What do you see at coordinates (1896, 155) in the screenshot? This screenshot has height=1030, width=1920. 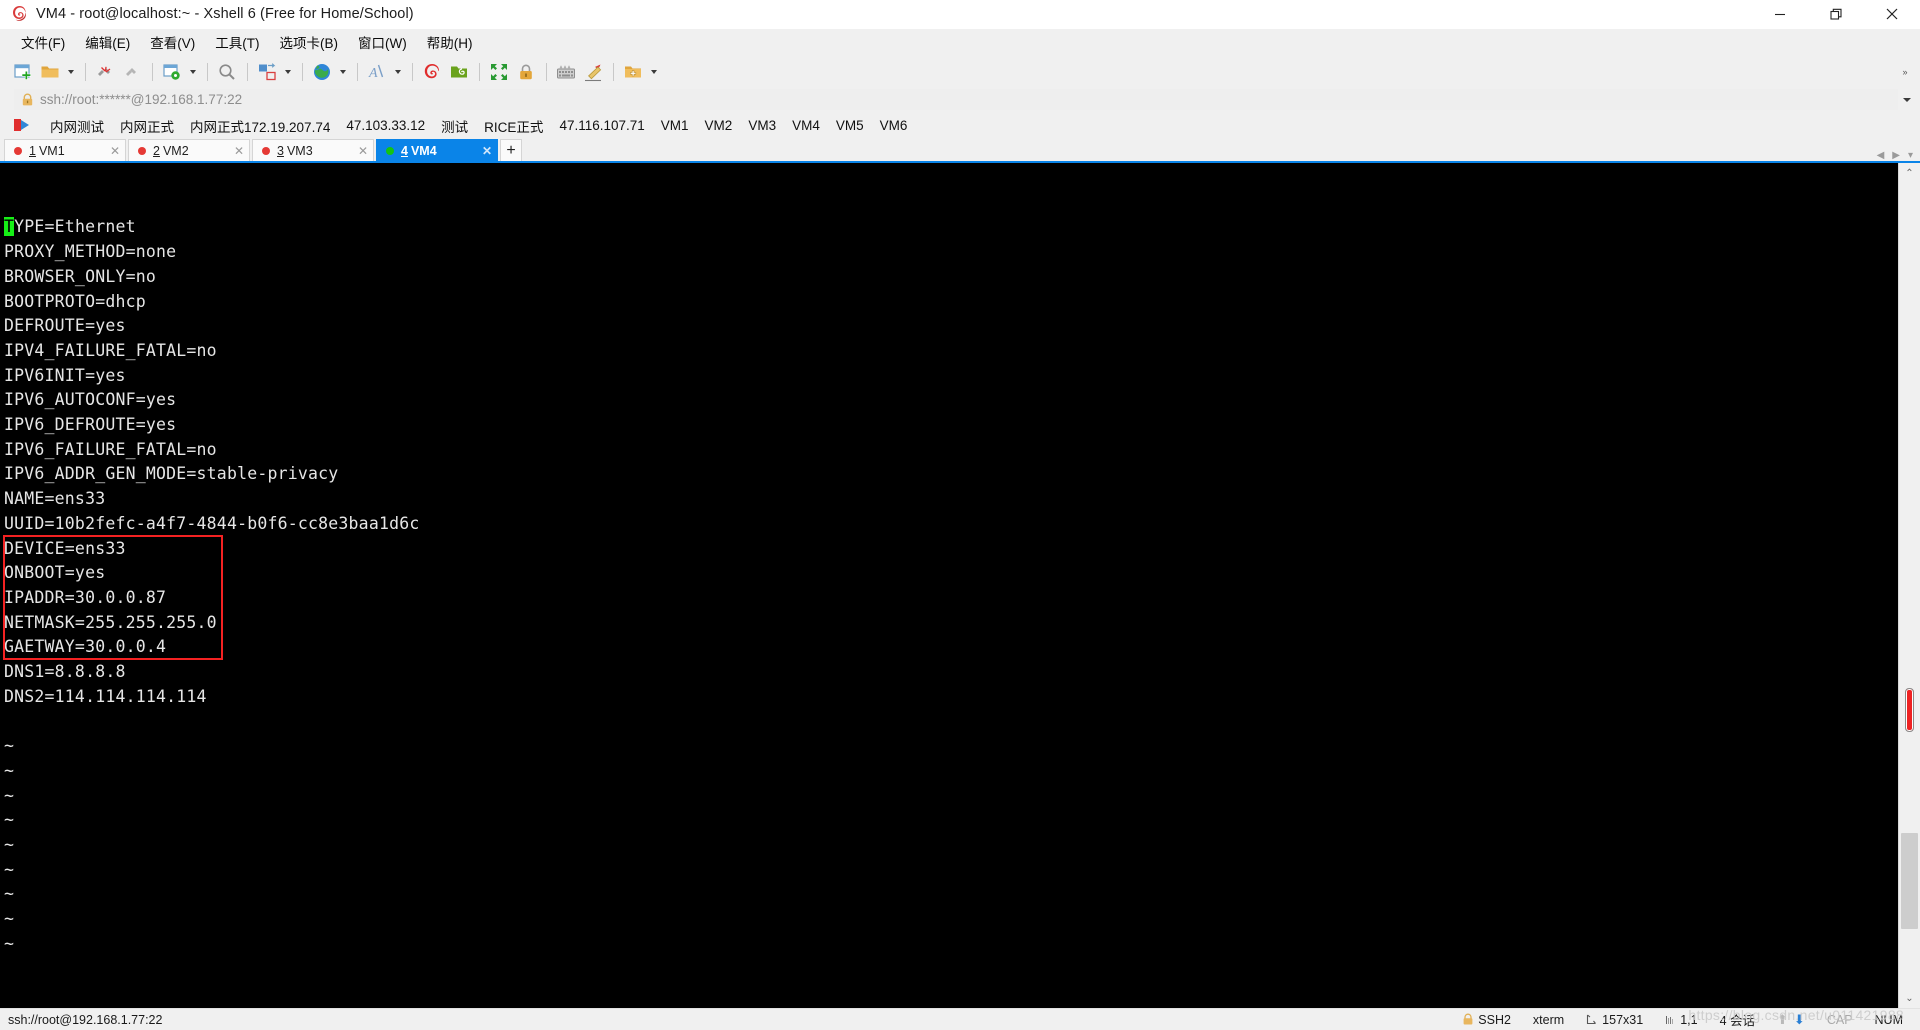 I see `tab-nav-next-icon: ▶` at bounding box center [1896, 155].